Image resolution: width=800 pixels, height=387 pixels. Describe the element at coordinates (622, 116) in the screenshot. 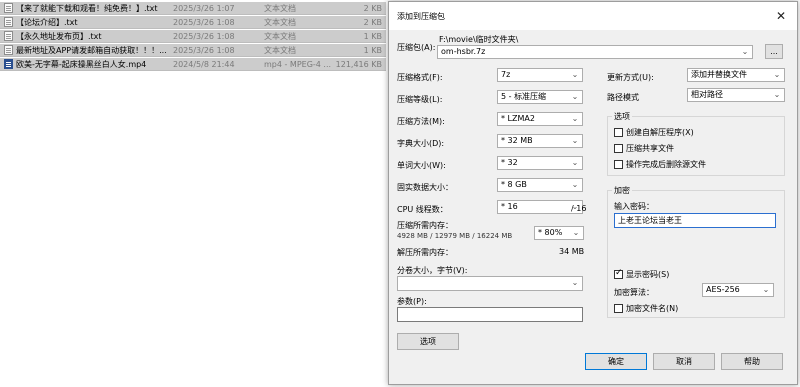

I see `options-group-title: 选项` at that location.